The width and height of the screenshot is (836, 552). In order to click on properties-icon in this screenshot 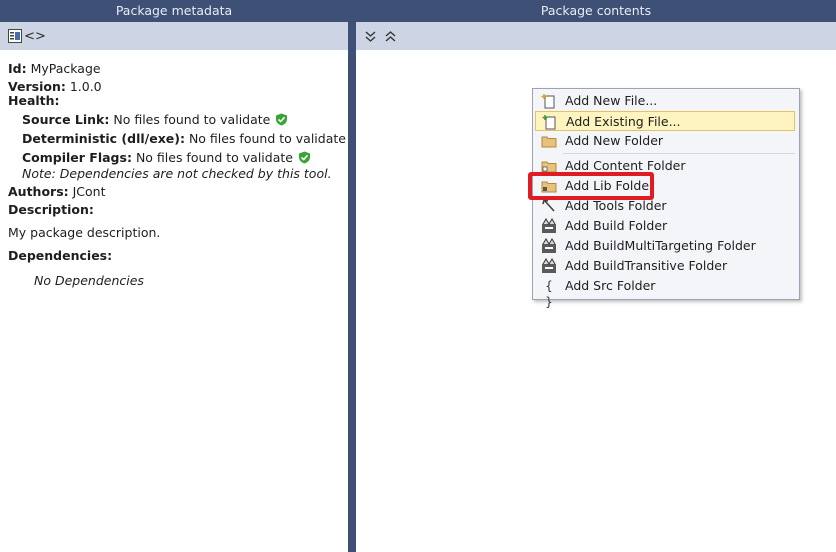, I will do `click(15, 36)`.